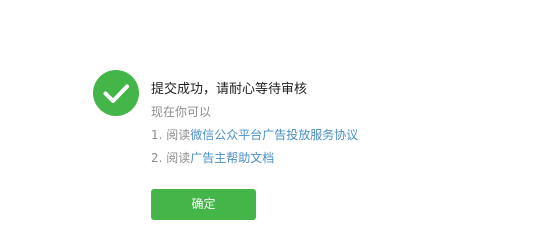 The image size is (546, 242). Describe the element at coordinates (203, 204) in the screenshot. I see `confirm-button: 确定` at that location.